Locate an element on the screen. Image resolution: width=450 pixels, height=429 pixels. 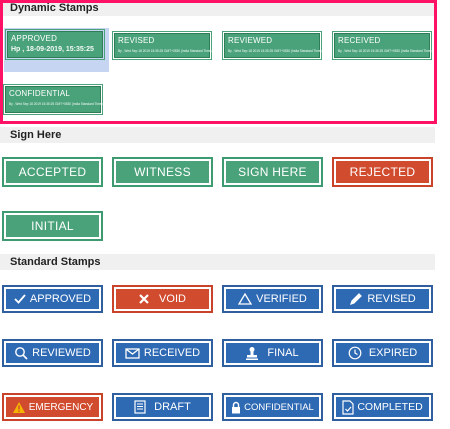
standard-stamp-final: FINAL is located at coordinates (272, 353).